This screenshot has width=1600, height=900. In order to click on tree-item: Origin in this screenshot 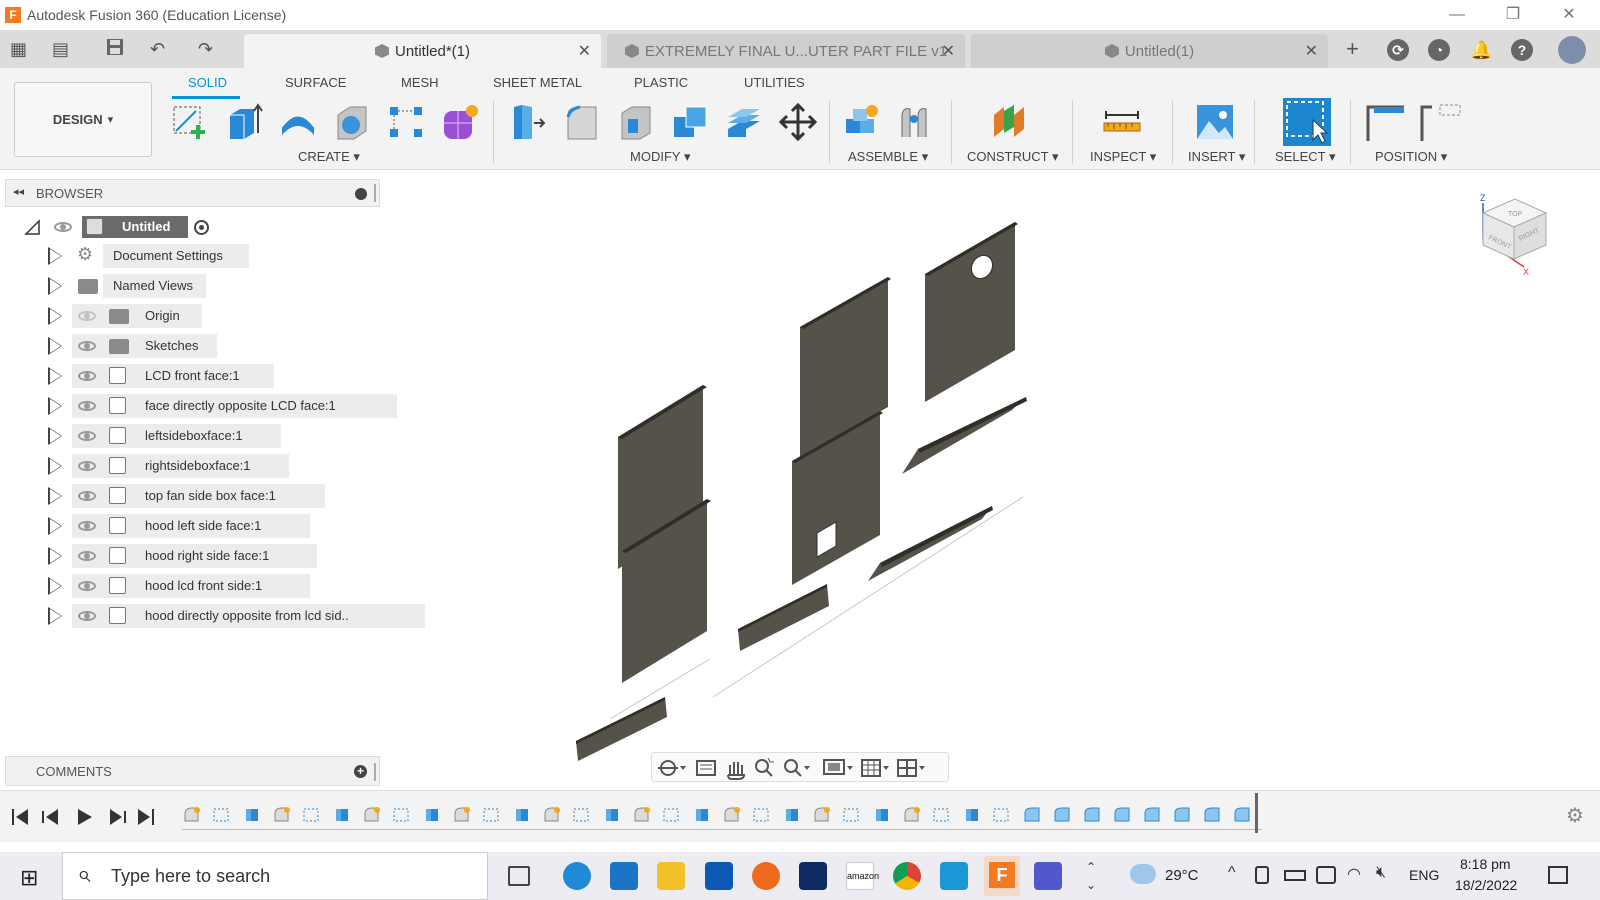, I will do `click(190, 316)`.